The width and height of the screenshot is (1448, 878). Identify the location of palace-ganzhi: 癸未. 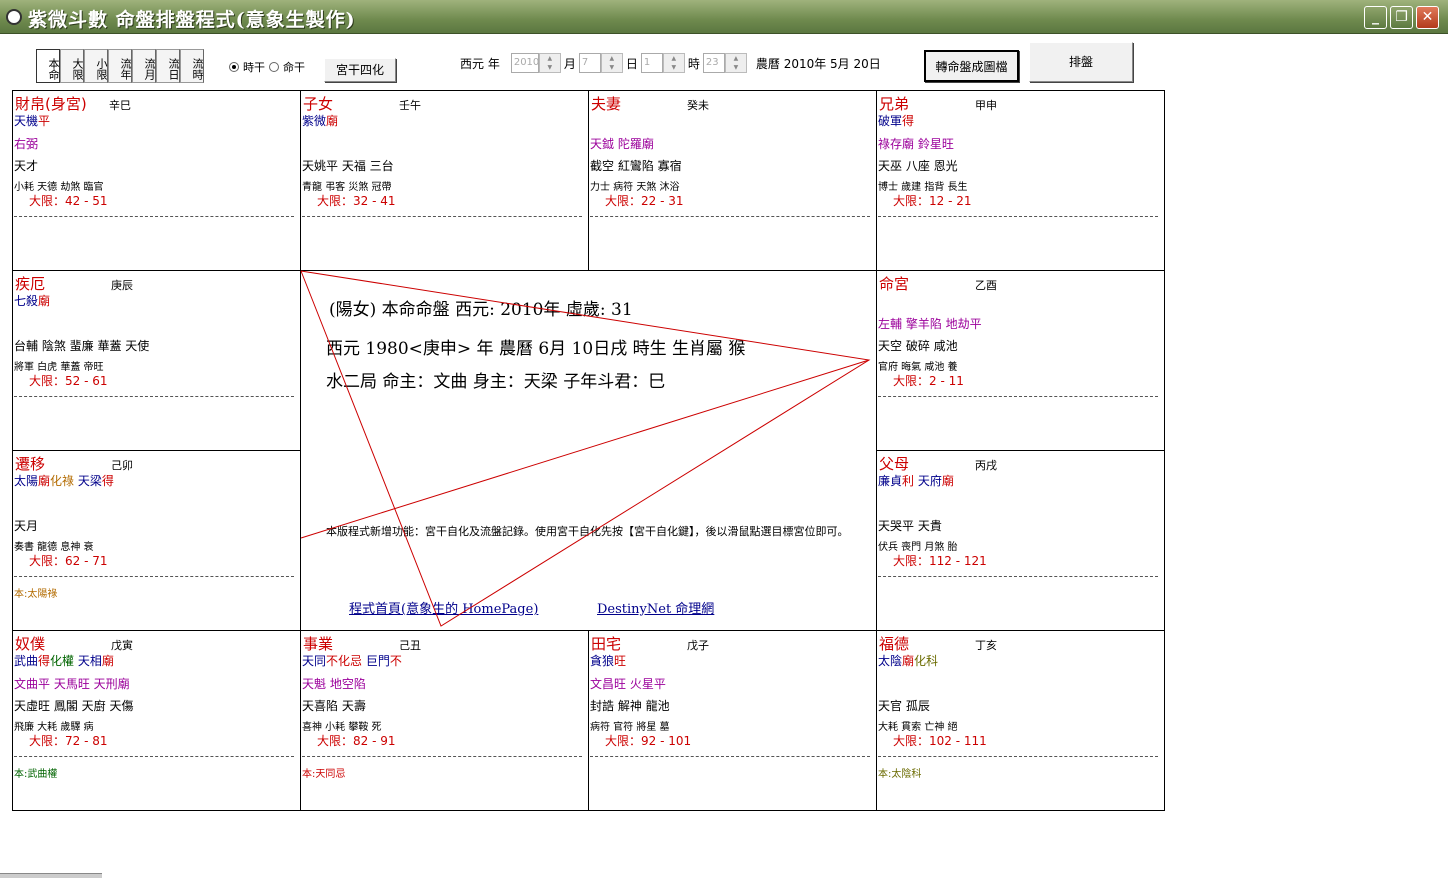
(698, 105).